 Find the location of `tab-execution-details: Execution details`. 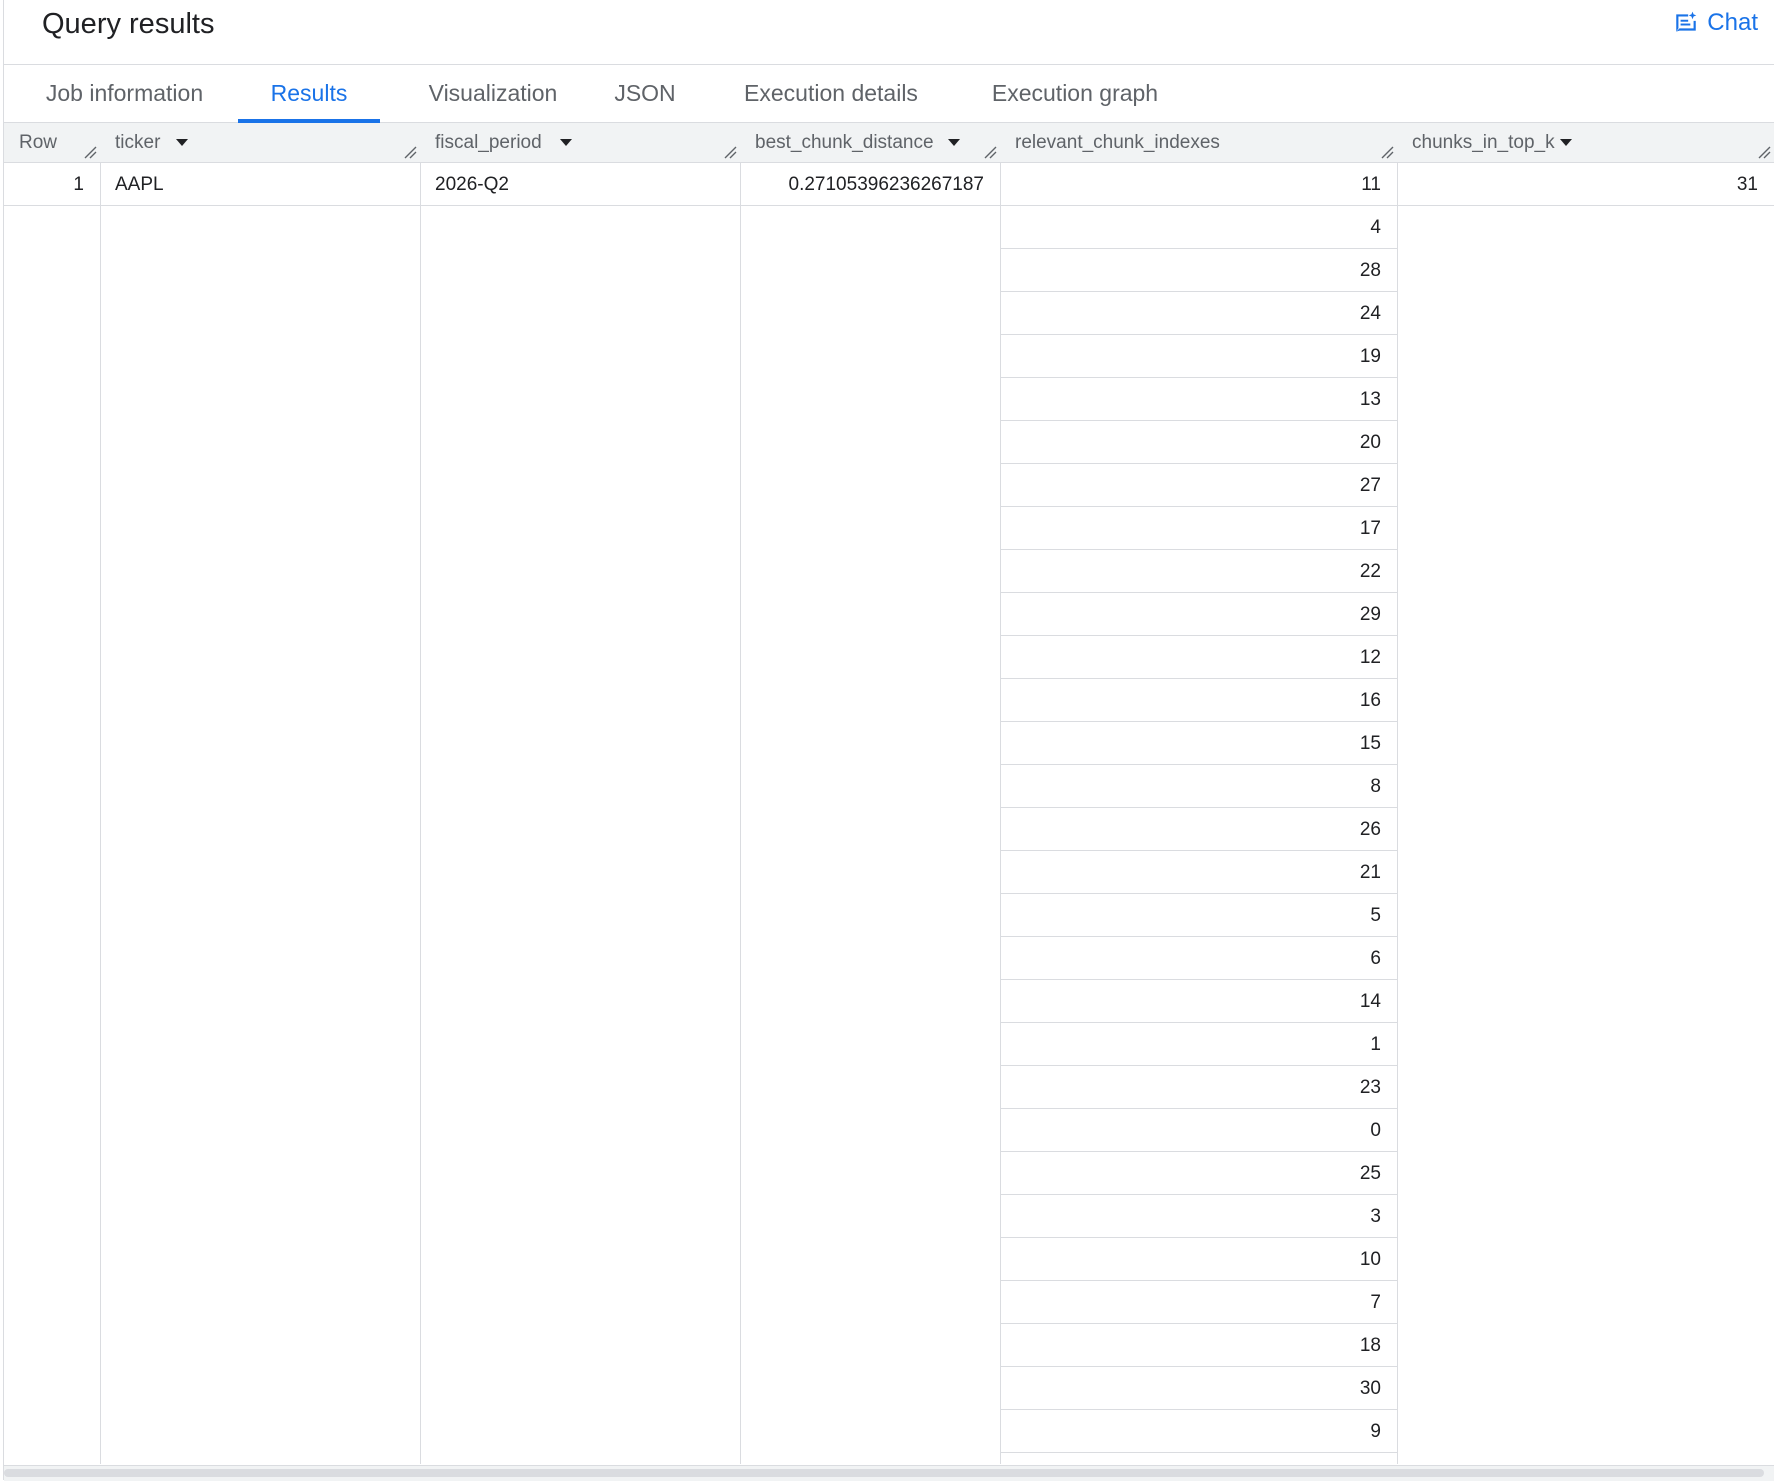

tab-execution-details: Execution details is located at coordinates (831, 93).